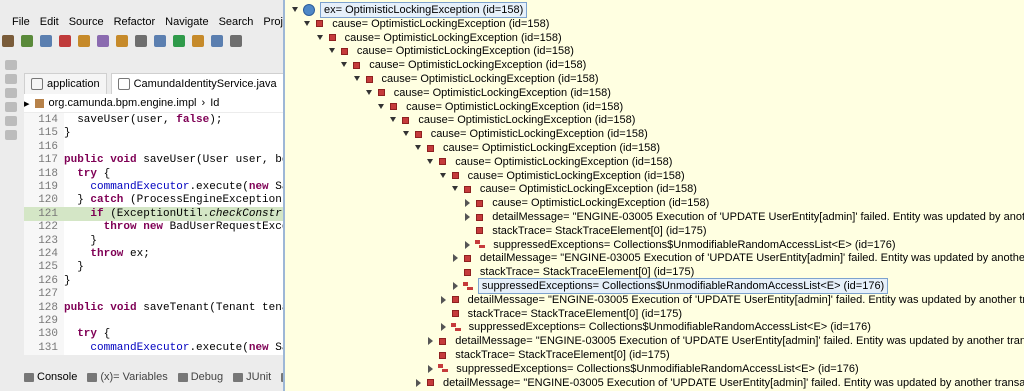  What do you see at coordinates (273, 22) in the screenshot?
I see `menu-item-project: Project` at bounding box center [273, 22].